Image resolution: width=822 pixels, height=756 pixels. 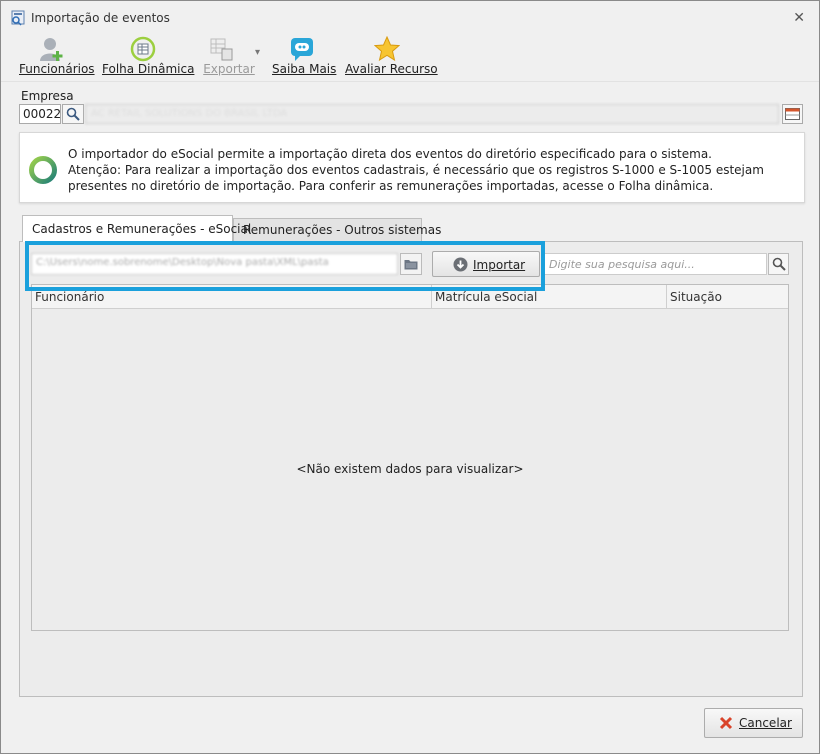 I want to click on toolbar-label-funcionarios: Funcionários, so click(x=57, y=69).